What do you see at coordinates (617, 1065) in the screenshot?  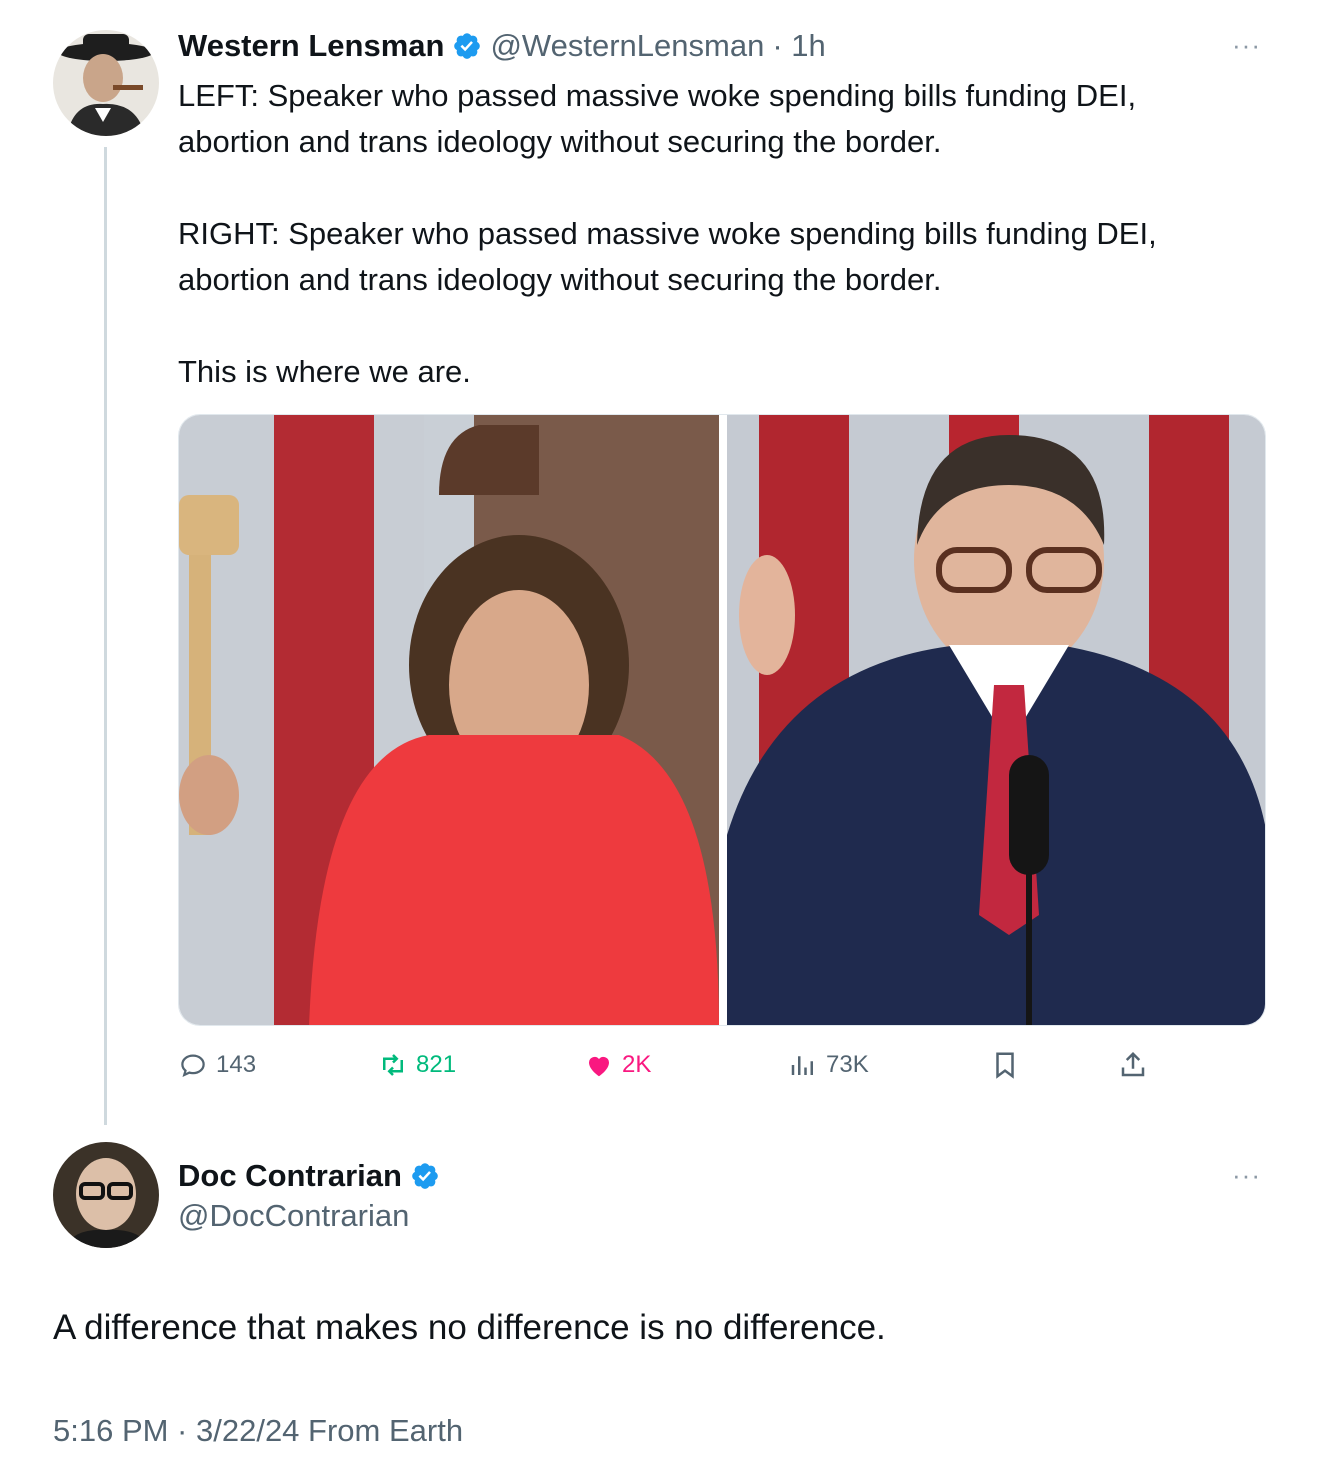 I see `like-button: 2K` at bounding box center [617, 1065].